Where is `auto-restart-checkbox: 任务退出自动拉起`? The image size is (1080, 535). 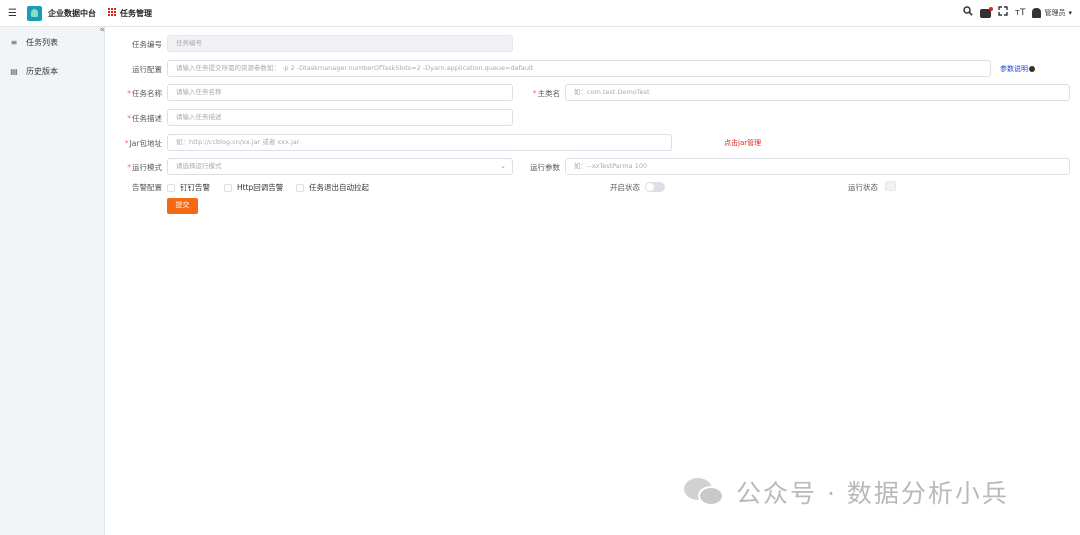
auto-restart-checkbox: 任务退出自动拉起 is located at coordinates (332, 187).